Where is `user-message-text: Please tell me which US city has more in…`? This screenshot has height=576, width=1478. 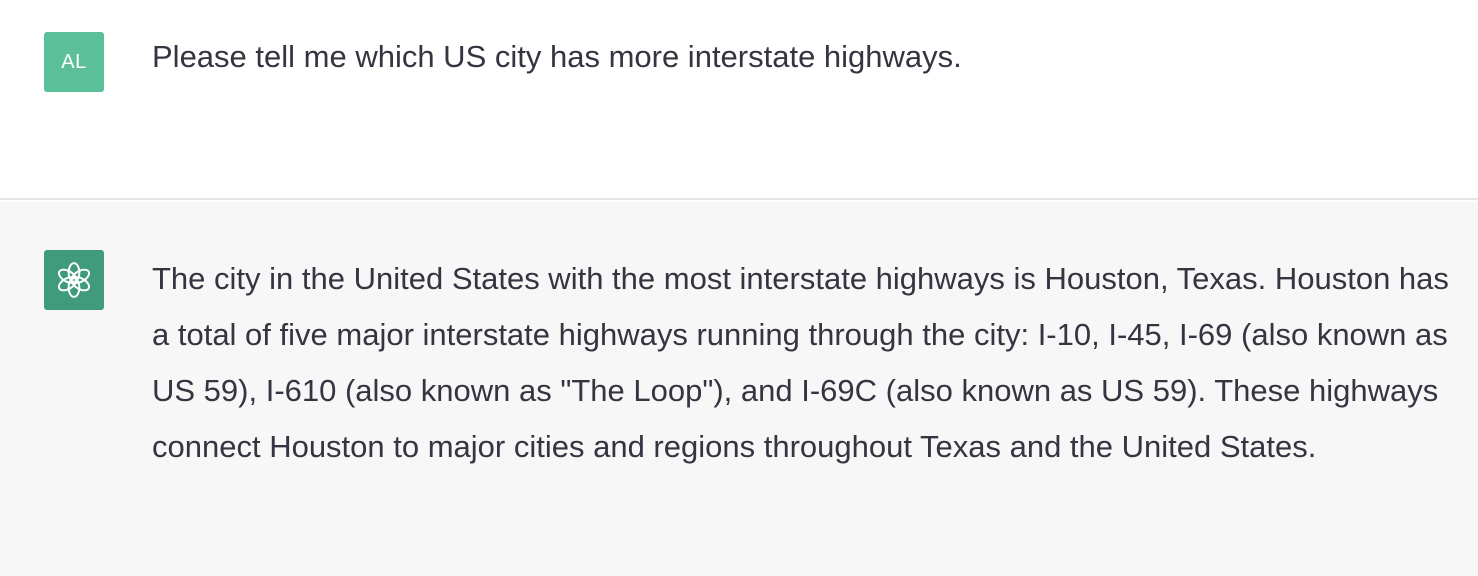 user-message-text: Please tell me which US city has more in… is located at coordinates (557, 56).